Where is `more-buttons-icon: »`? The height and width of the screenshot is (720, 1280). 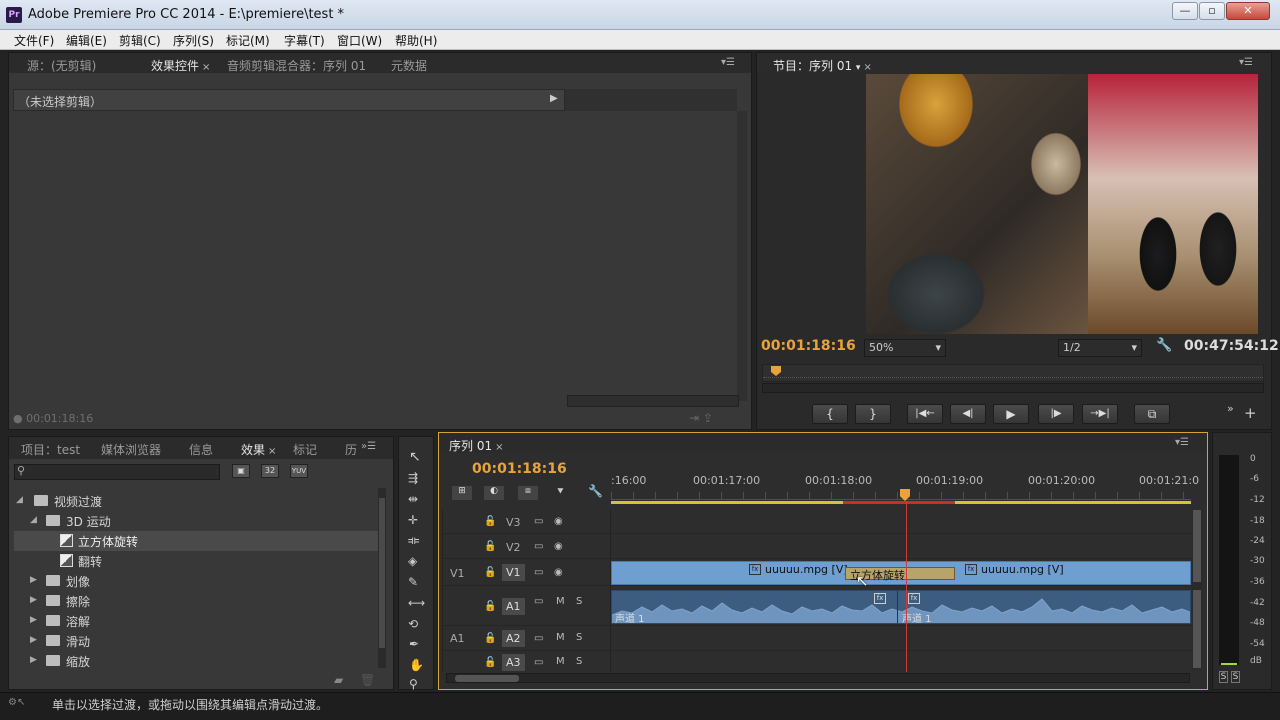 more-buttons-icon: » is located at coordinates (1230, 408).